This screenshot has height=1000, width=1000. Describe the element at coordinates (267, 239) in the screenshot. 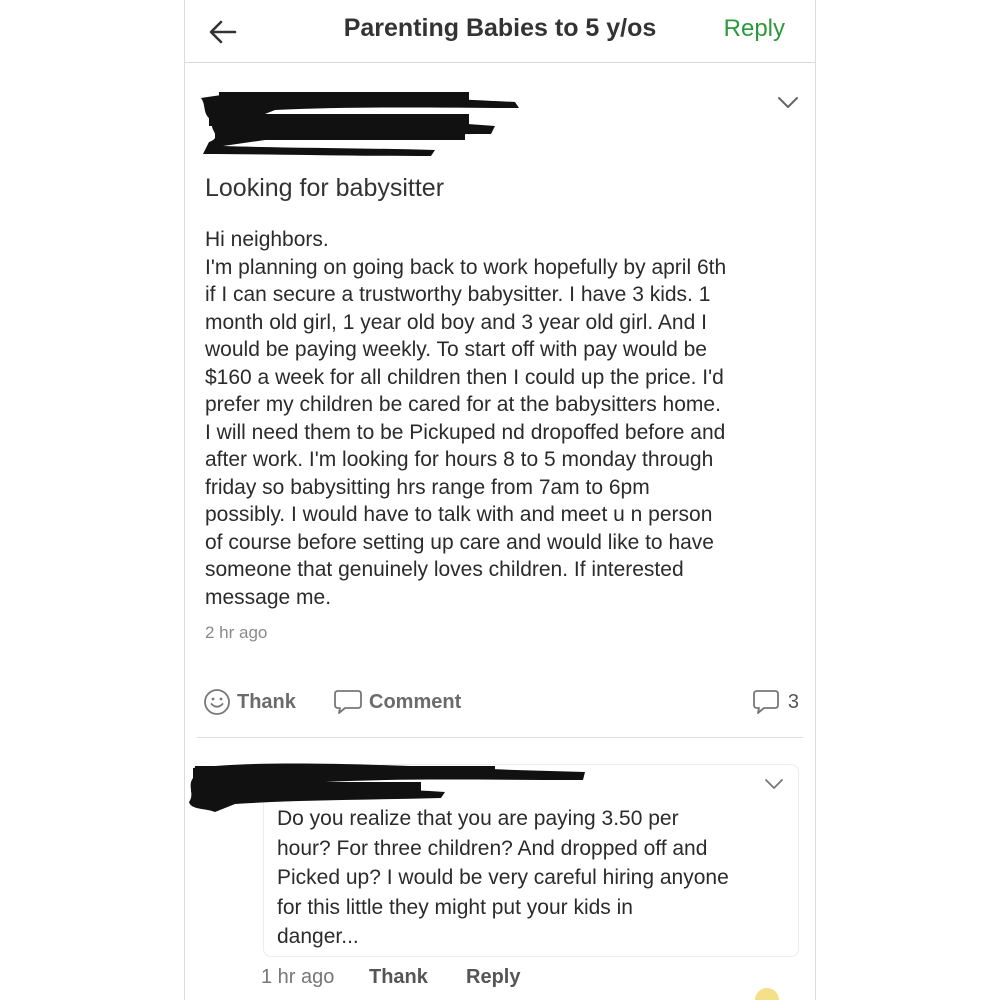

I see `post-body-line: Hi neighbors.` at that location.